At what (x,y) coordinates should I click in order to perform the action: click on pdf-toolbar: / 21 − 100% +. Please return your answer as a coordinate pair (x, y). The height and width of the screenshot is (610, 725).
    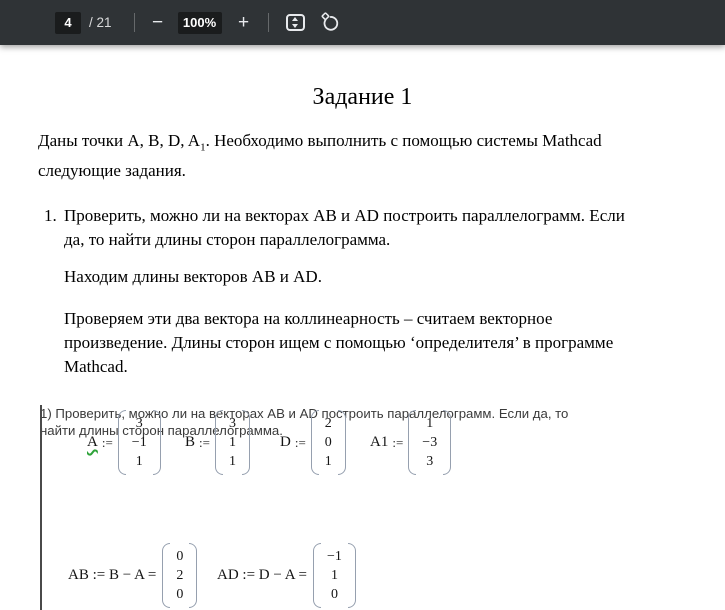
    Looking at the image, I should click on (362, 22).